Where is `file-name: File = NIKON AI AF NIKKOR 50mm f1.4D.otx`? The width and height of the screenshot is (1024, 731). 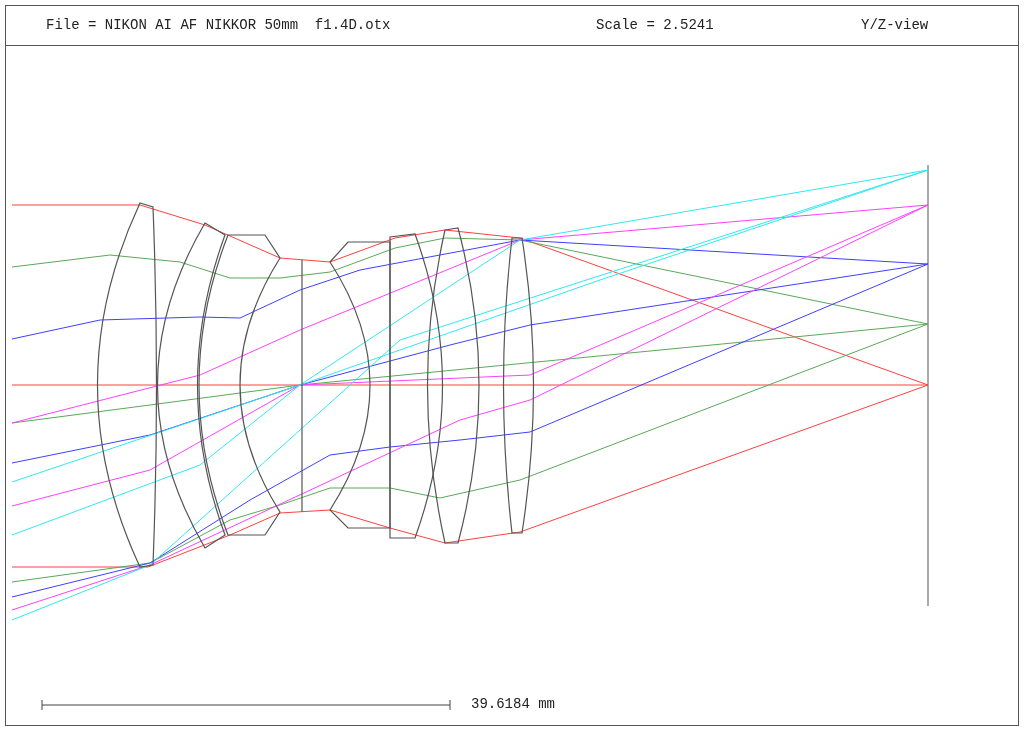 file-name: File = NIKON AI AF NIKKOR 50mm f1.4D.otx is located at coordinates (219, 25).